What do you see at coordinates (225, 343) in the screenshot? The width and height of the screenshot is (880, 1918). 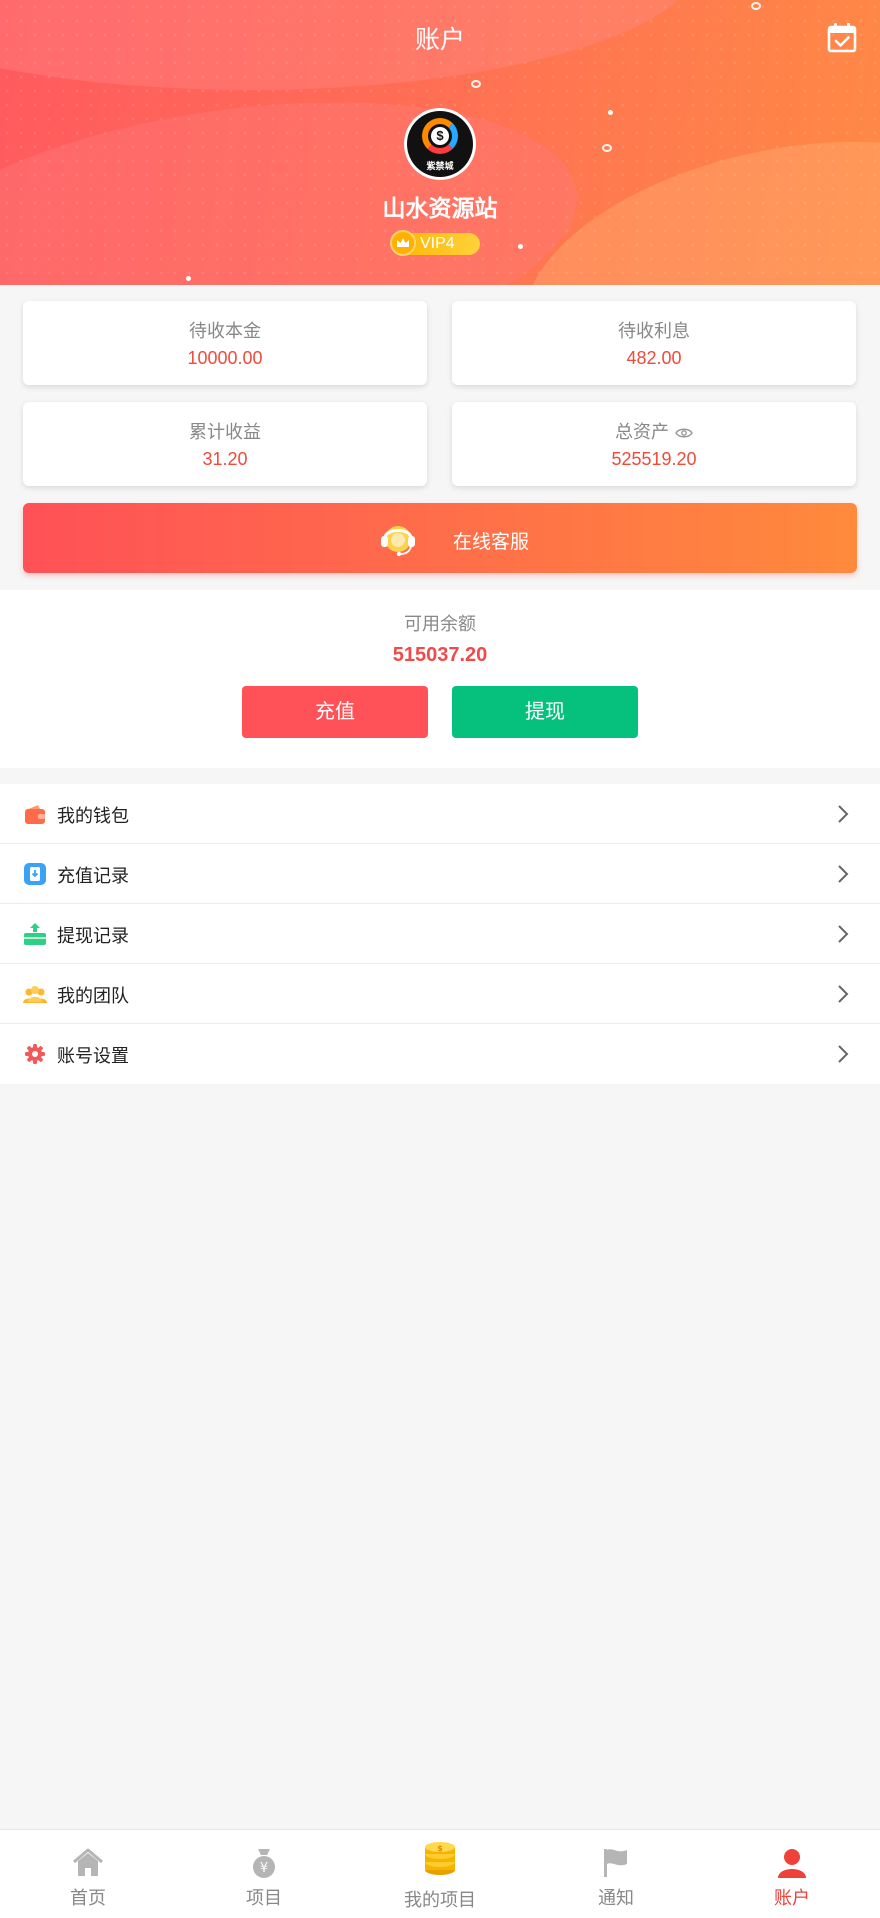 I see `stat-card-pending-principal: 待收本金 10000.00` at bounding box center [225, 343].